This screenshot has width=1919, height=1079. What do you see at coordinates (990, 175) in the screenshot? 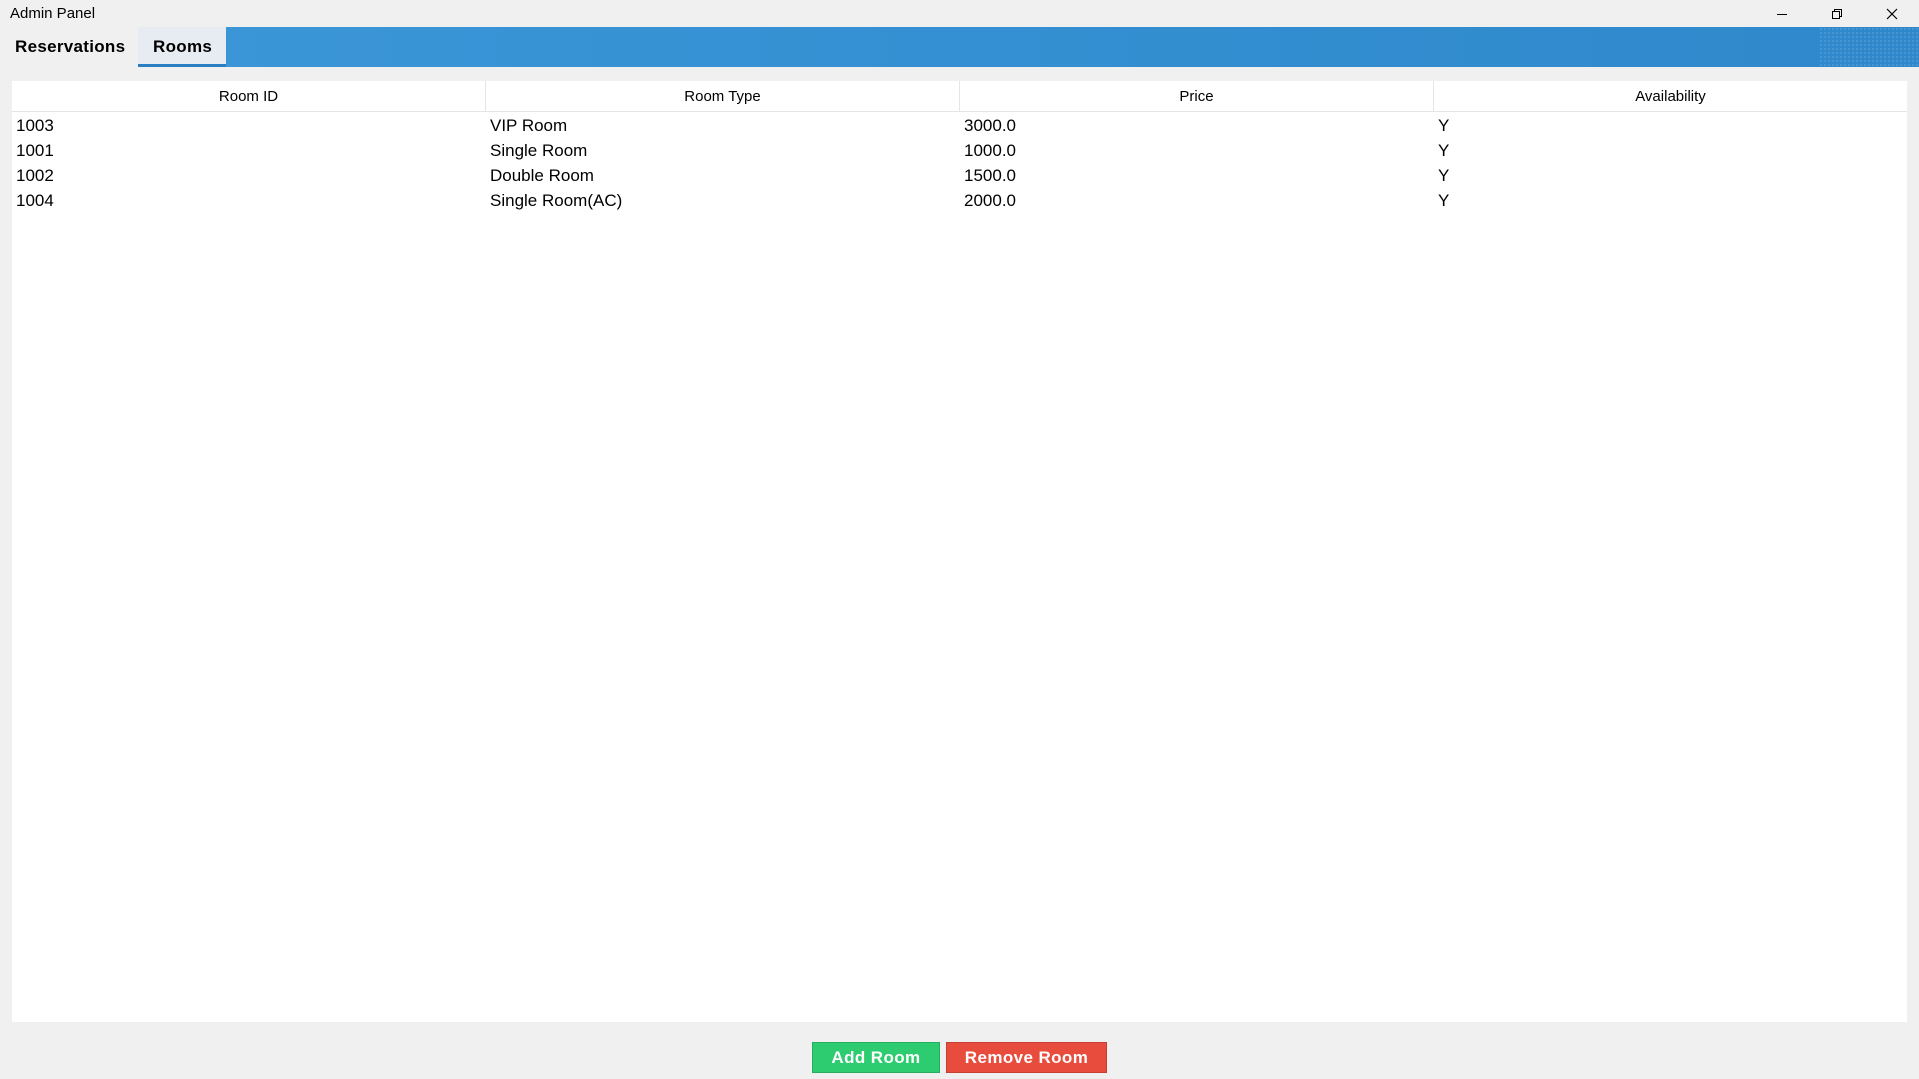
I see `cell-price: 1500.0` at bounding box center [990, 175].